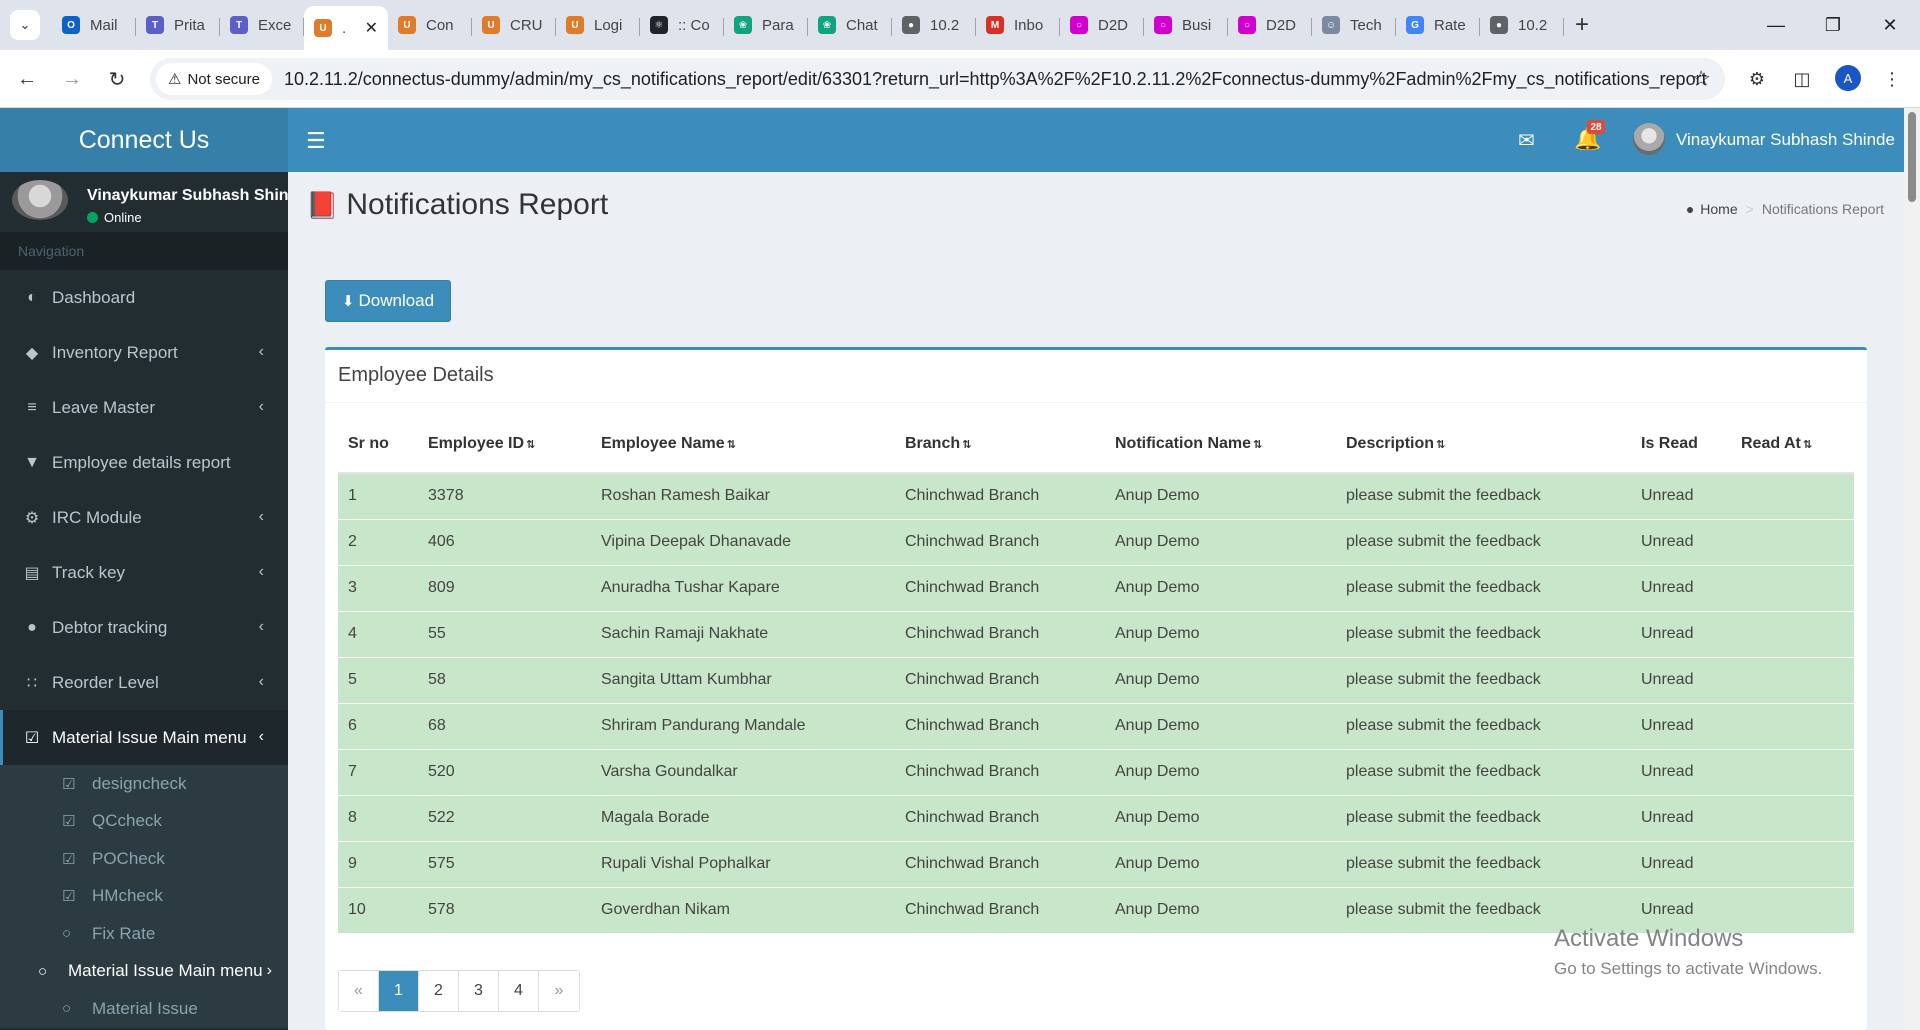  I want to click on check-square-icon: ☑, so click(69, 897).